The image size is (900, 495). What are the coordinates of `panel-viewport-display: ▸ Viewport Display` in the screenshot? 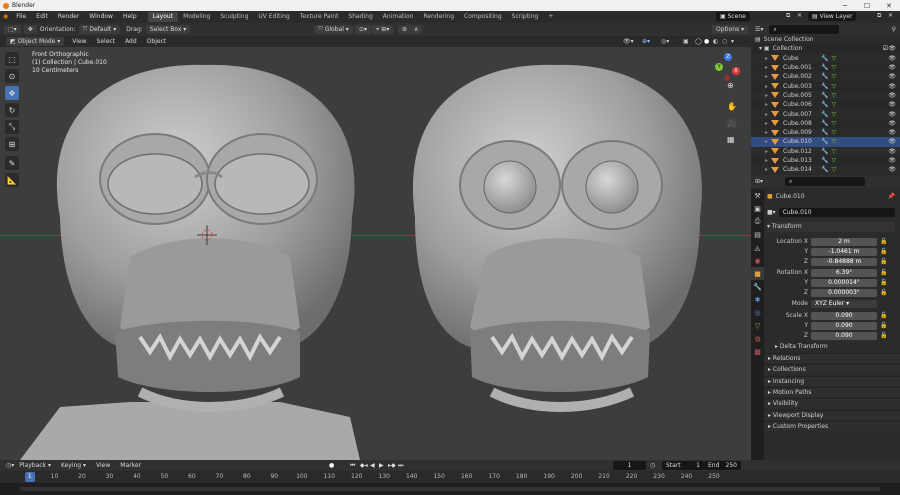 It's located at (832, 414).